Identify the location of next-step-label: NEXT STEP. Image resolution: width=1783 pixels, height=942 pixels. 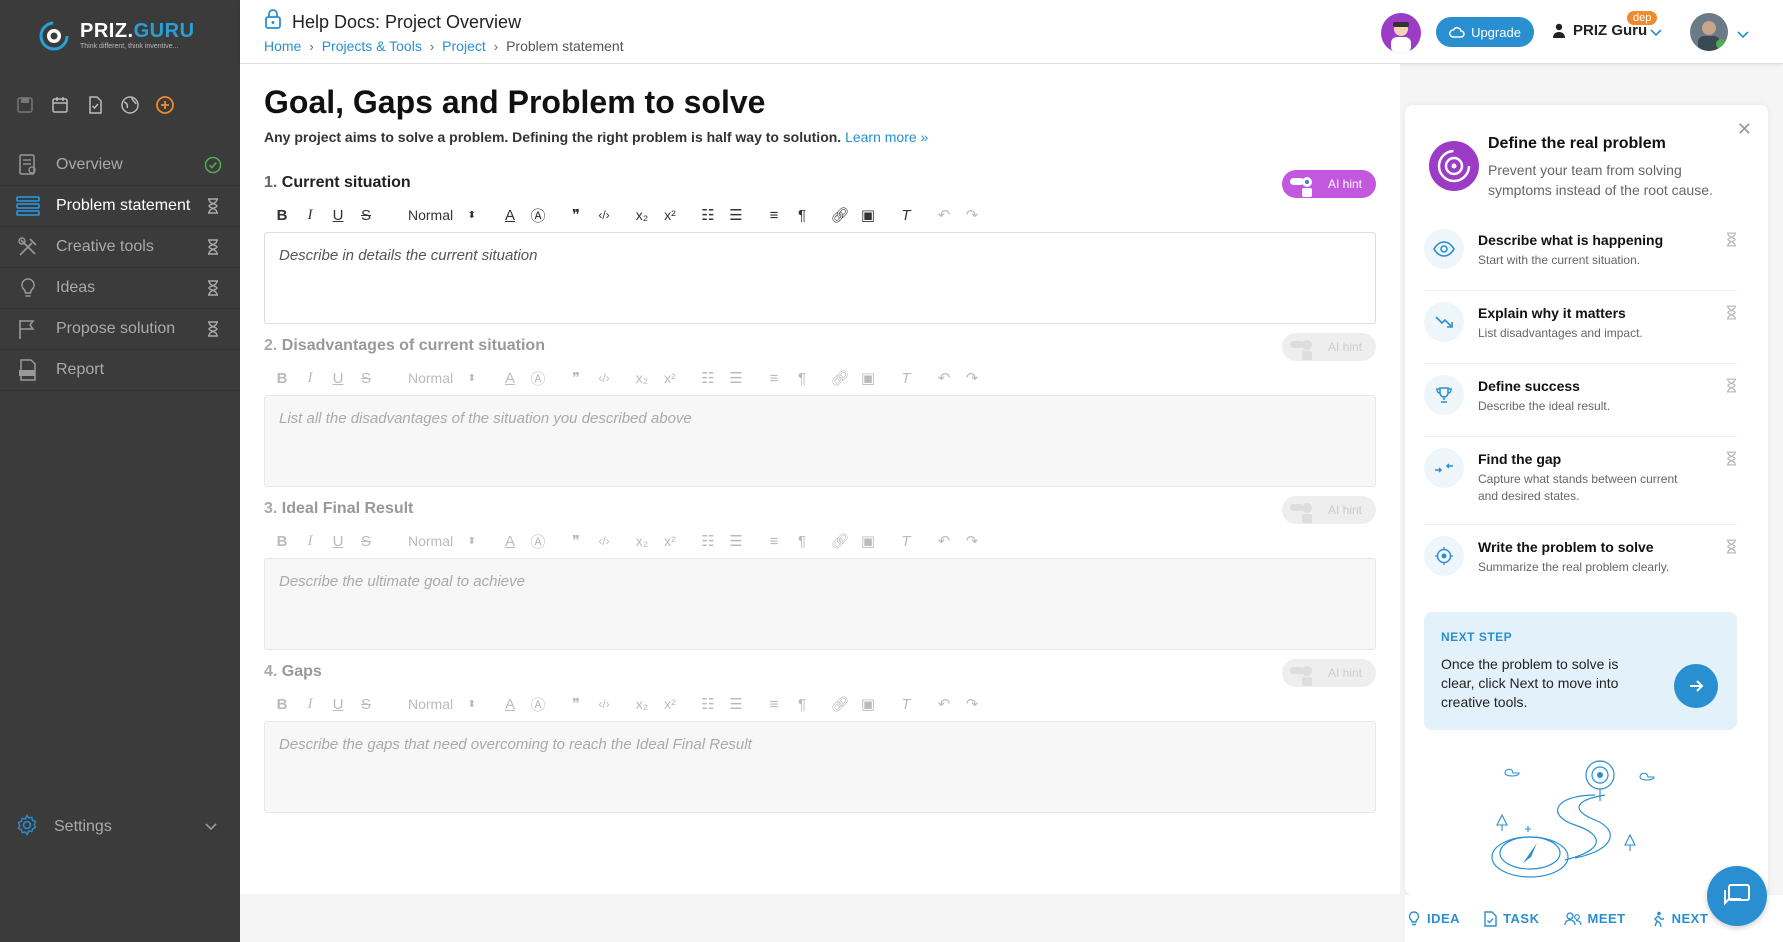
(1477, 637).